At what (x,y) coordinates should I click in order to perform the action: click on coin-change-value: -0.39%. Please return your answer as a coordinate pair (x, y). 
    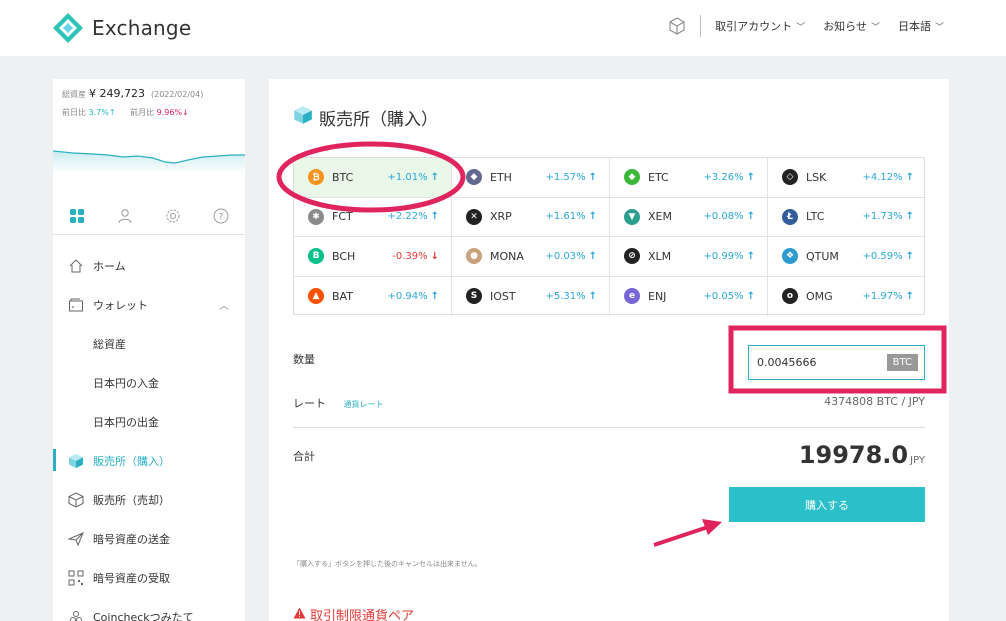
    Looking at the image, I should click on (410, 256).